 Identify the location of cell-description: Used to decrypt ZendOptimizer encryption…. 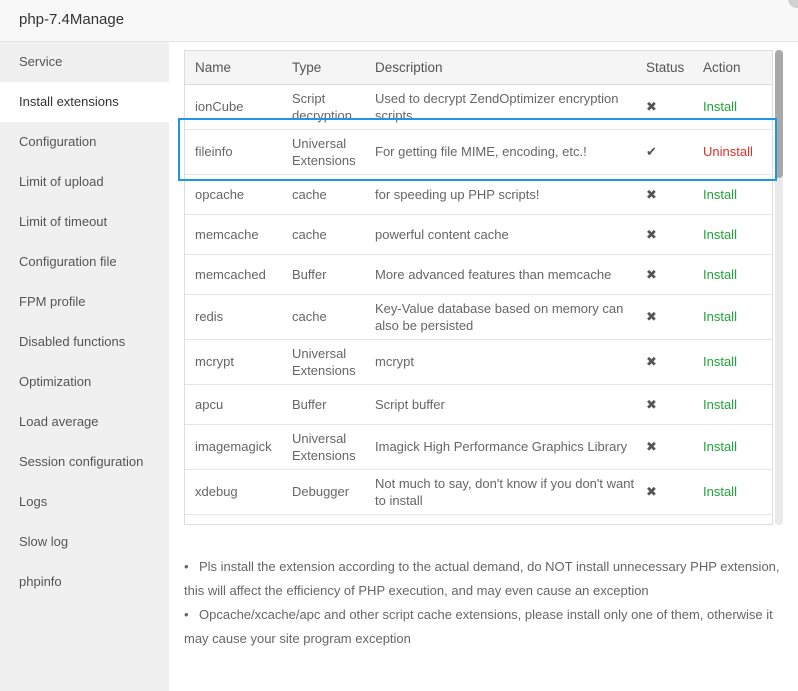
(500, 107).